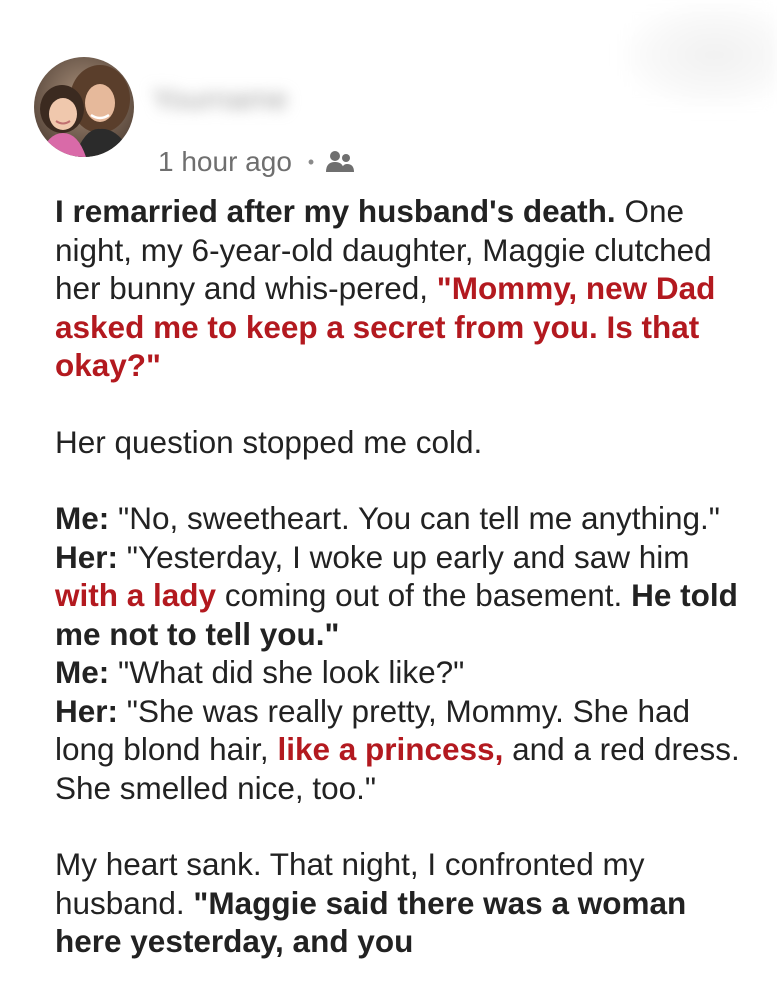  I want to click on author-name: Yourname, so click(314, 100).